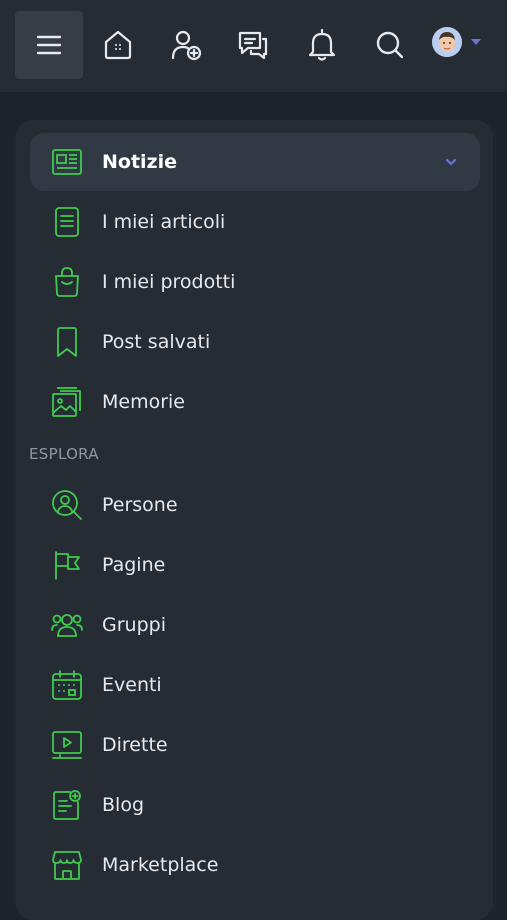  Describe the element at coordinates (164, 222) in the screenshot. I see `sidebar-item-label: I miei articoli` at that location.